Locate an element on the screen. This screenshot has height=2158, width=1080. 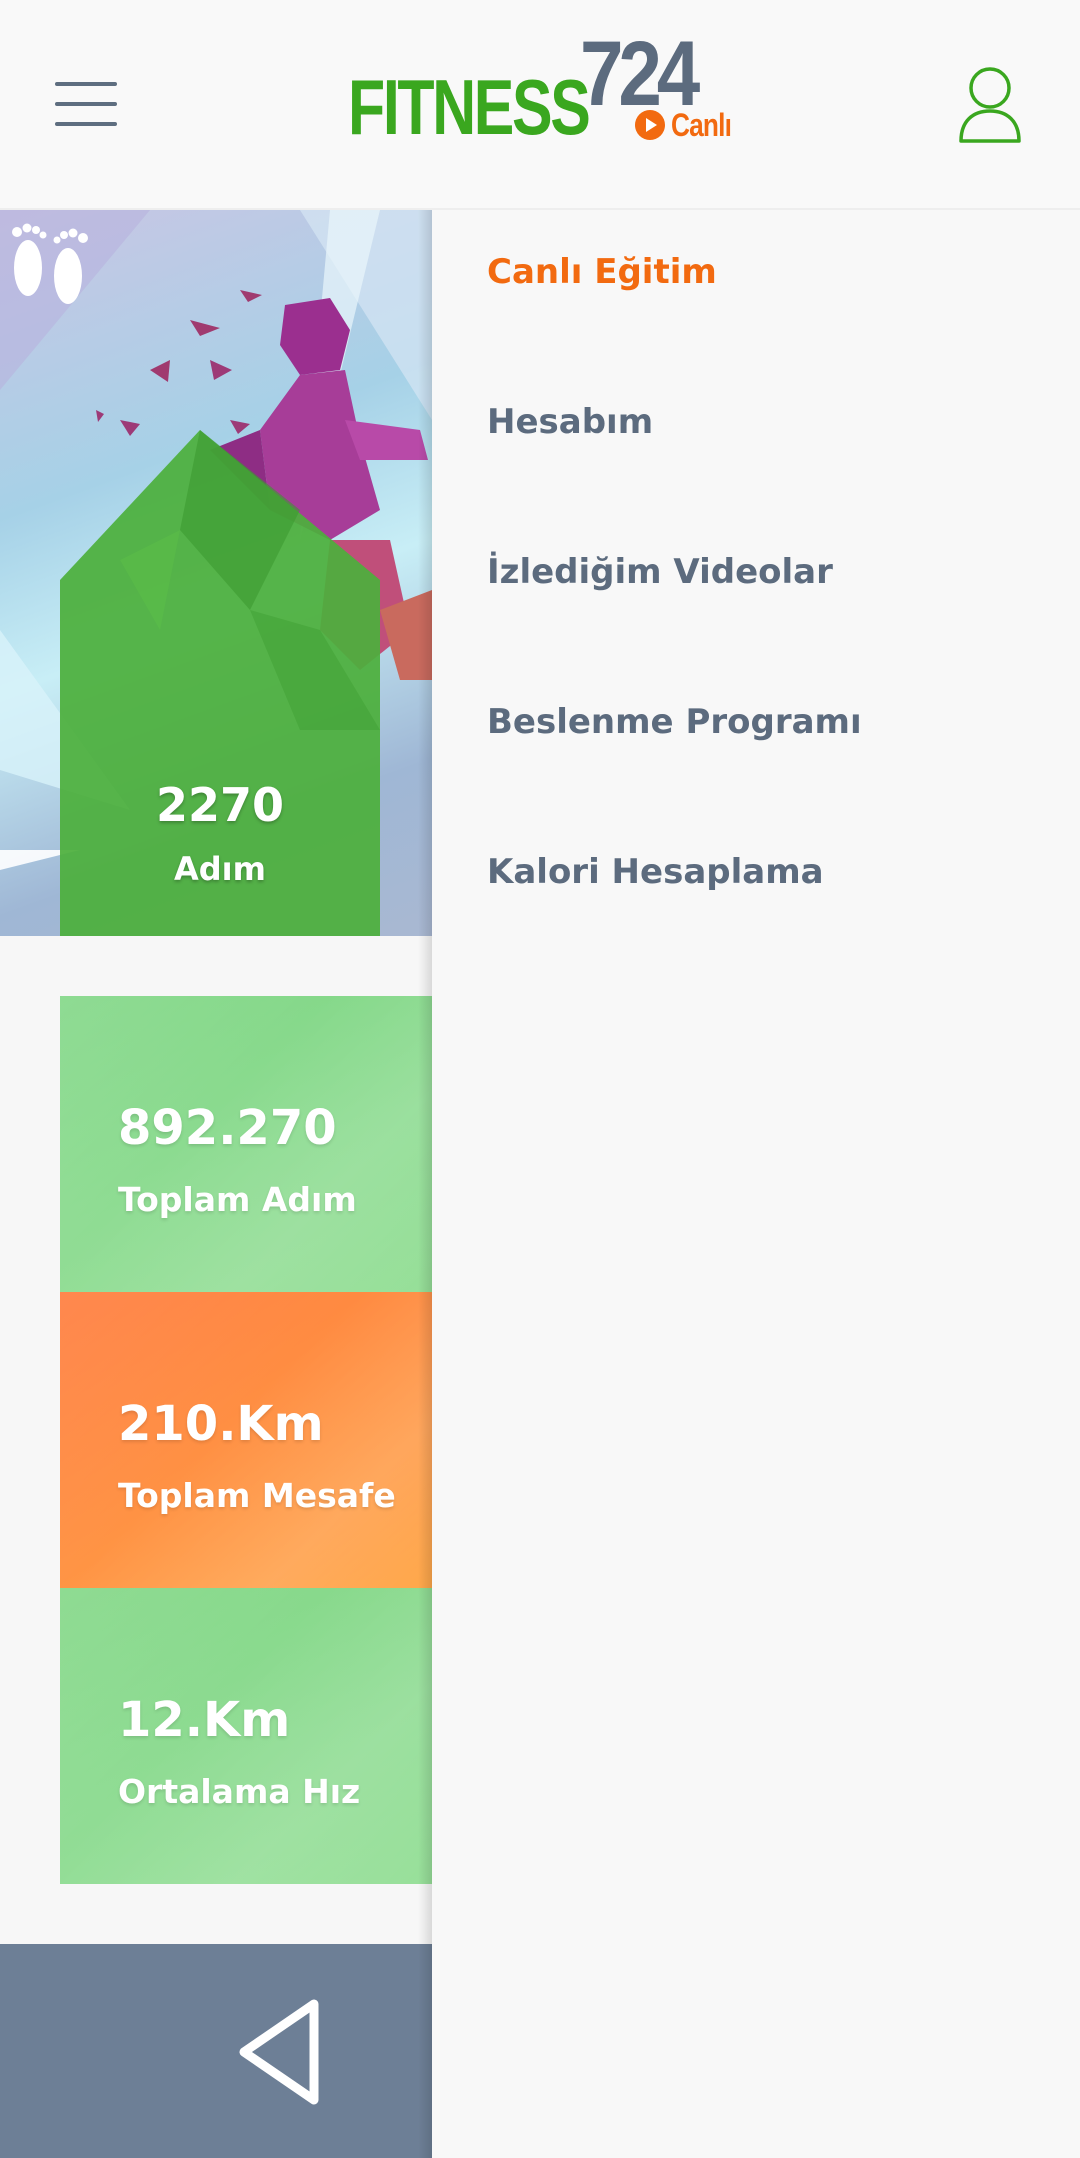
back-button is located at coordinates (282, 2052).